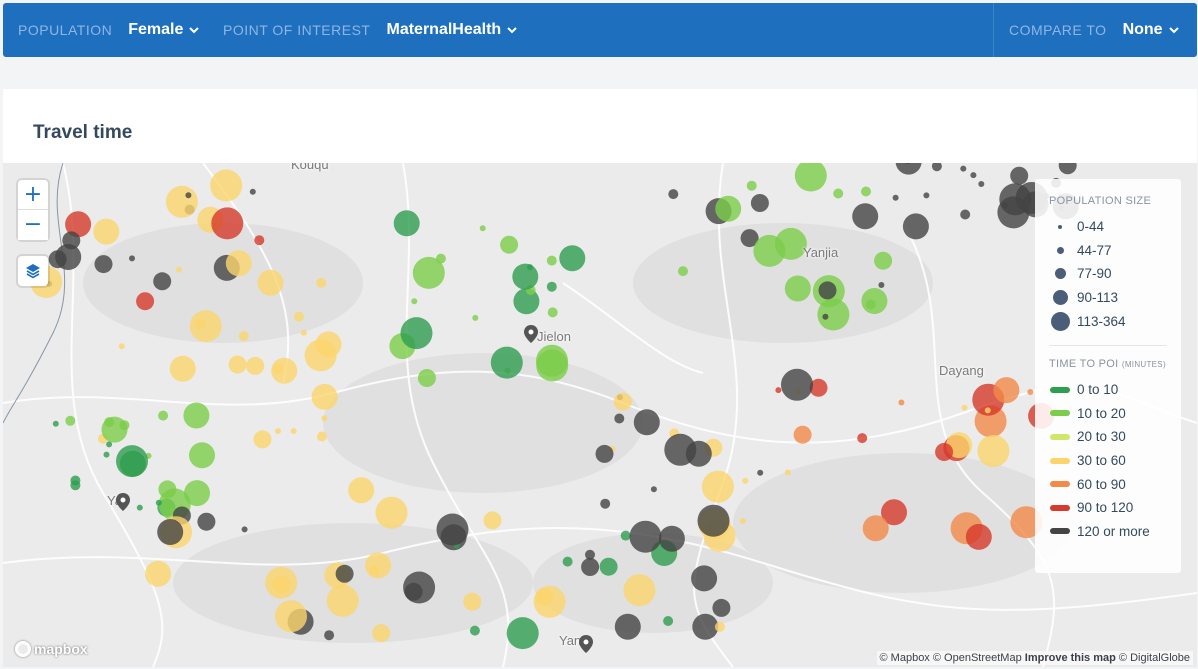 This screenshot has height=669, width=1198. I want to click on attribution-dg-link: © DigitalGlobe, so click(1154, 658).